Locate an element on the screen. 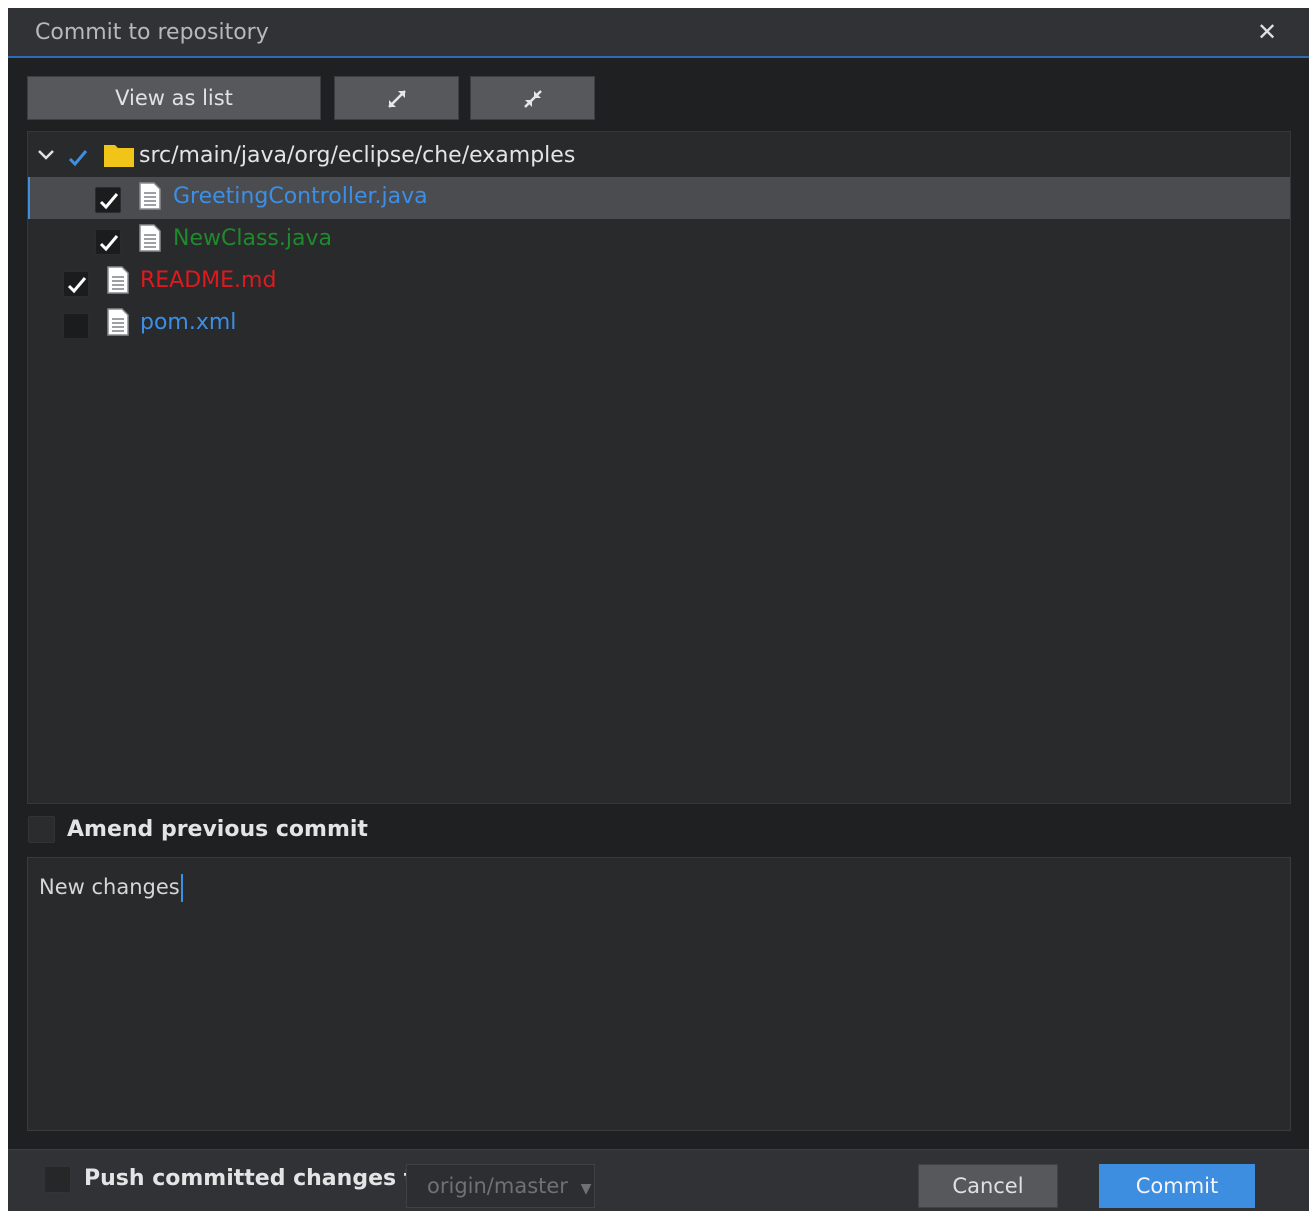 This screenshot has width=1311, height=1211. dropdown-arrow-icon: ▼ is located at coordinates (586, 1189).